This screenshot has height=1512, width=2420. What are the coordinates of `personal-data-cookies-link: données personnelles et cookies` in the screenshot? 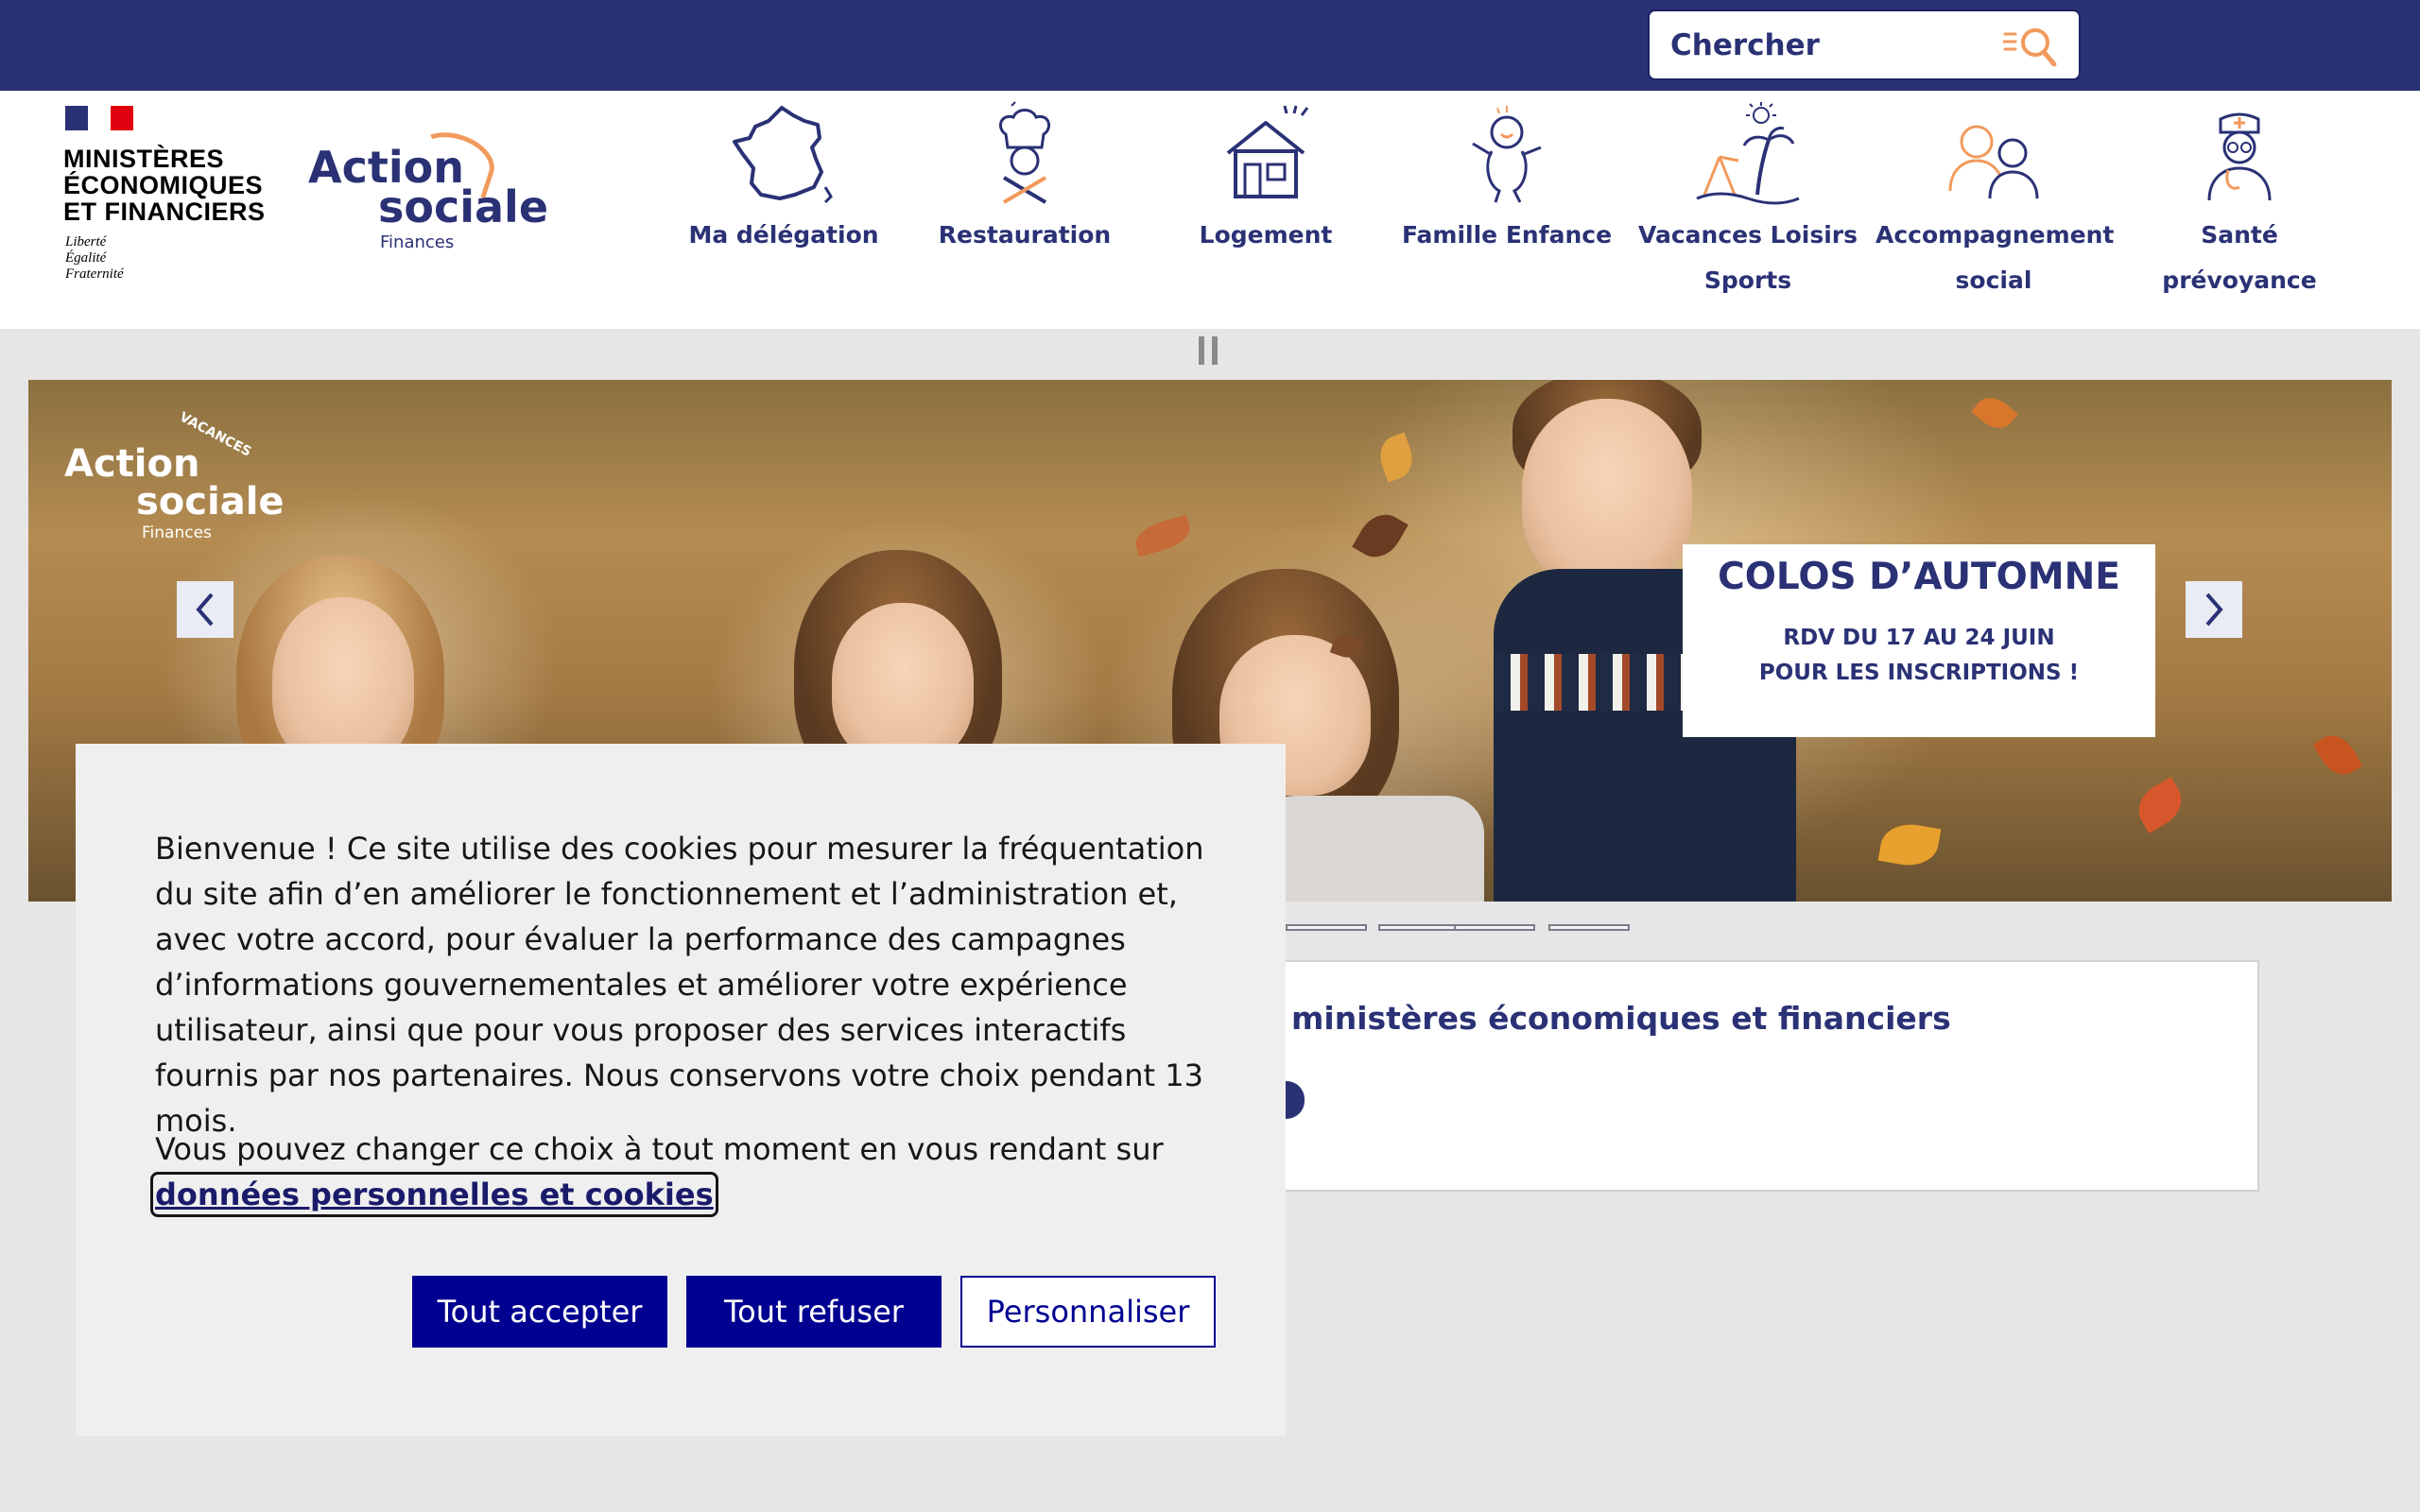 It's located at (434, 1194).